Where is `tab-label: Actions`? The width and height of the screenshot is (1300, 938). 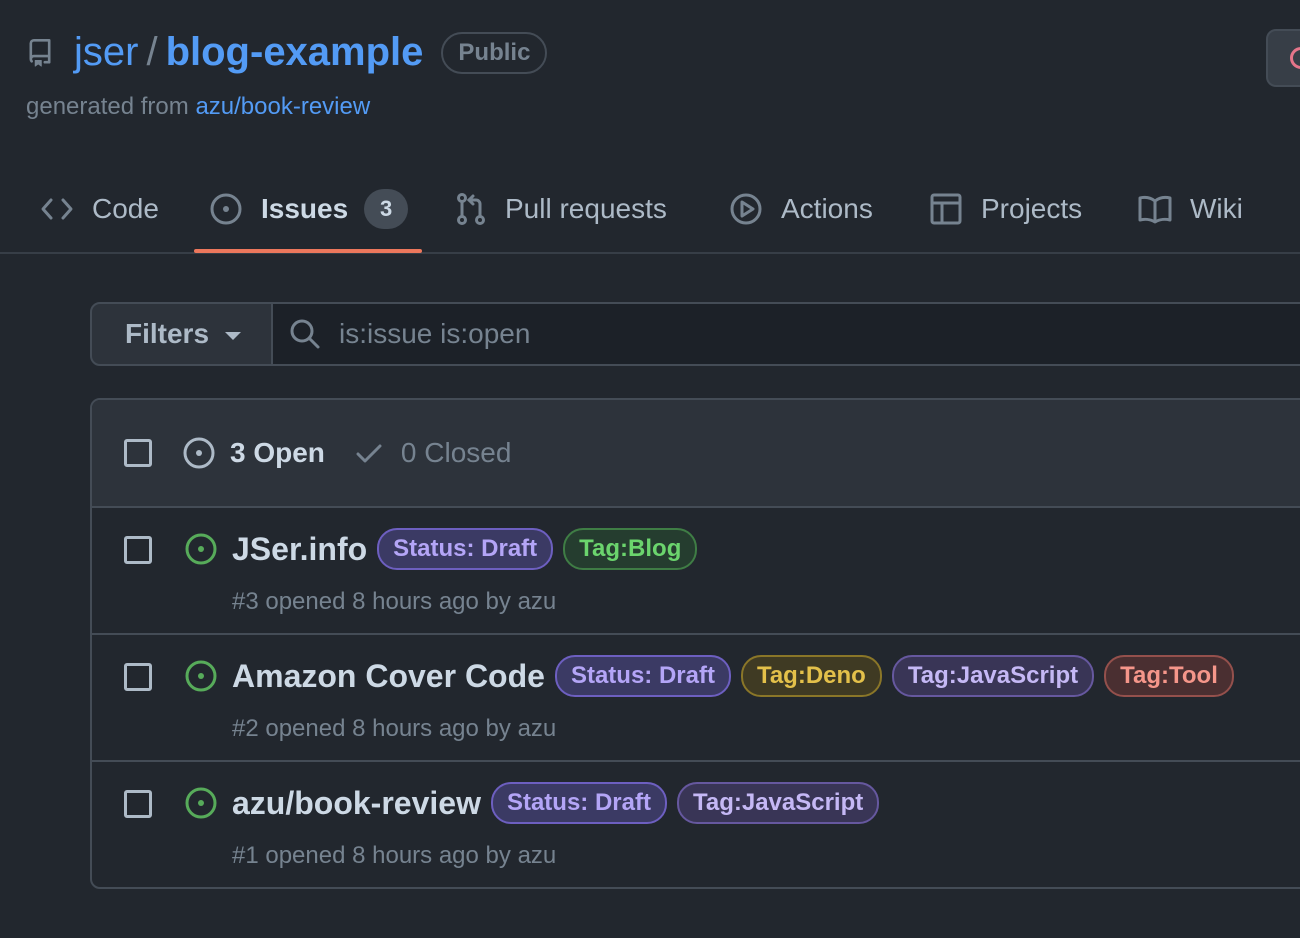
tab-label: Actions is located at coordinates (827, 208).